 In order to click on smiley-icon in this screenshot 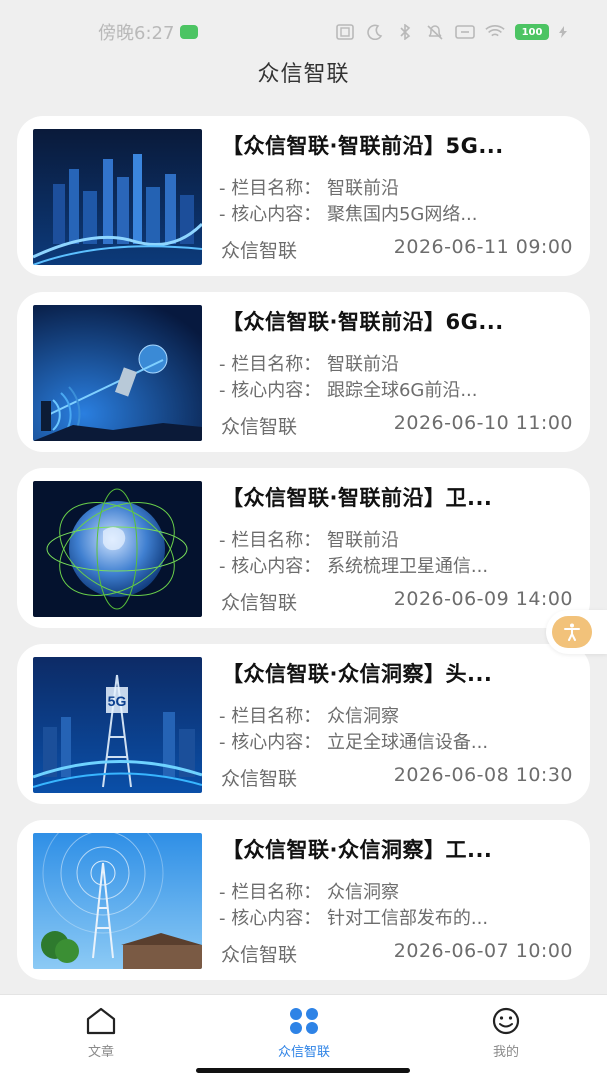, I will do `click(506, 1021)`.